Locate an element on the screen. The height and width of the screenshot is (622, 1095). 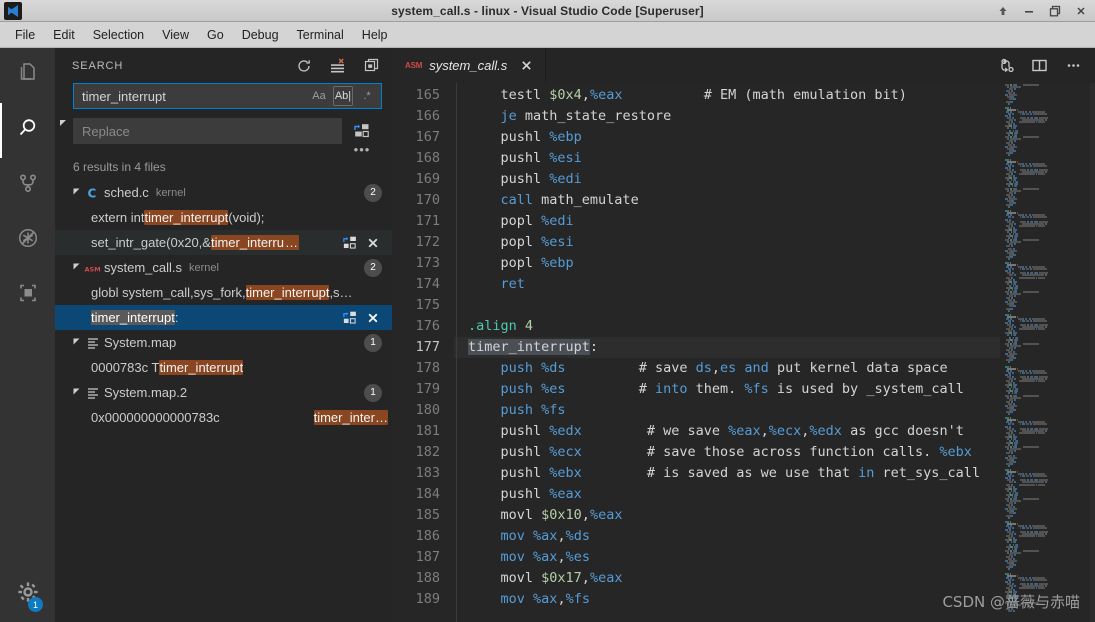
result-file-system-call-s: ASM system_call.s kernel 2 is located at coordinates (223, 267).